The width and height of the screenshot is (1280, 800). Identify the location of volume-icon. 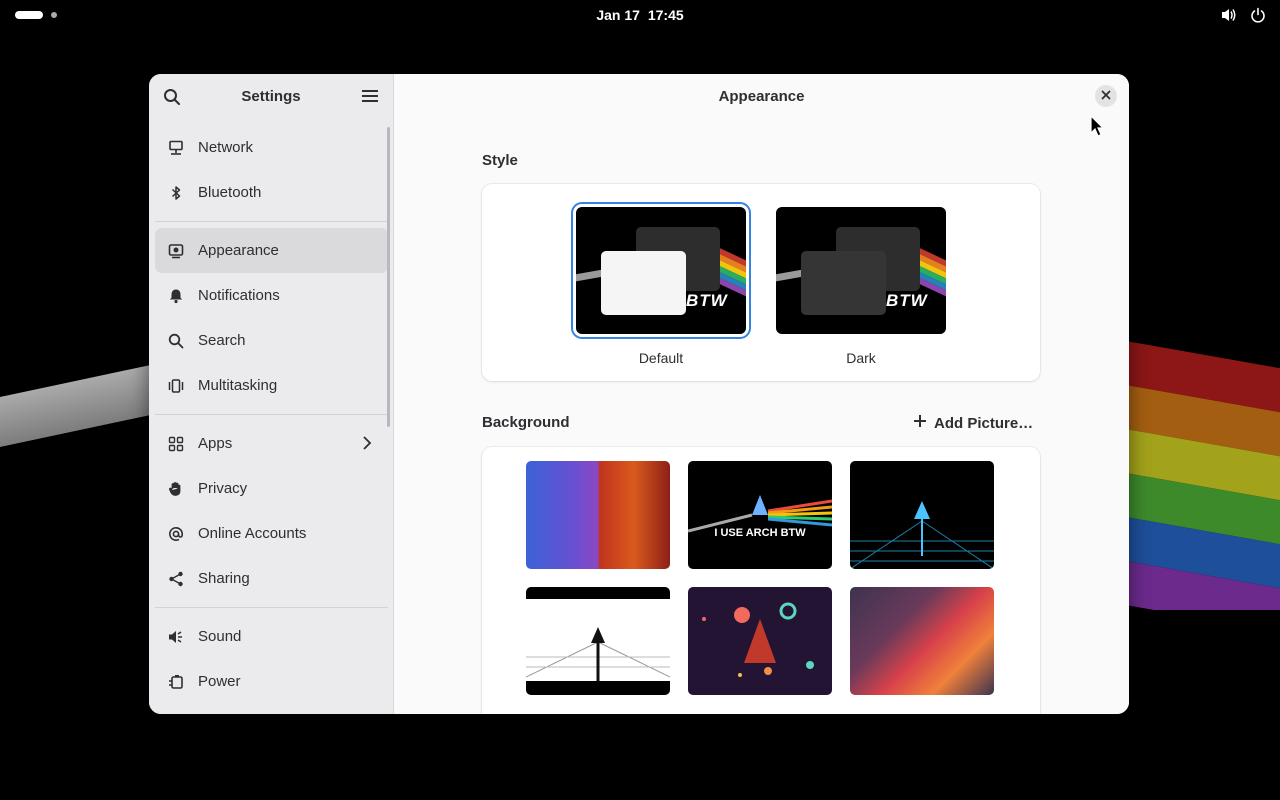
(1229, 17).